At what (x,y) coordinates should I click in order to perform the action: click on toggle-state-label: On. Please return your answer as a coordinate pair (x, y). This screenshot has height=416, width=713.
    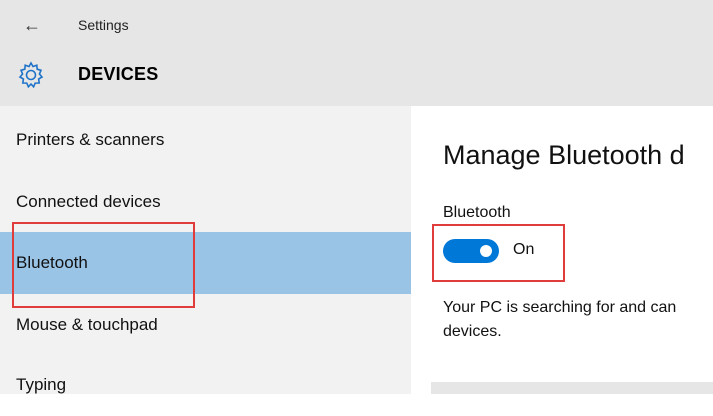
    Looking at the image, I should click on (524, 249).